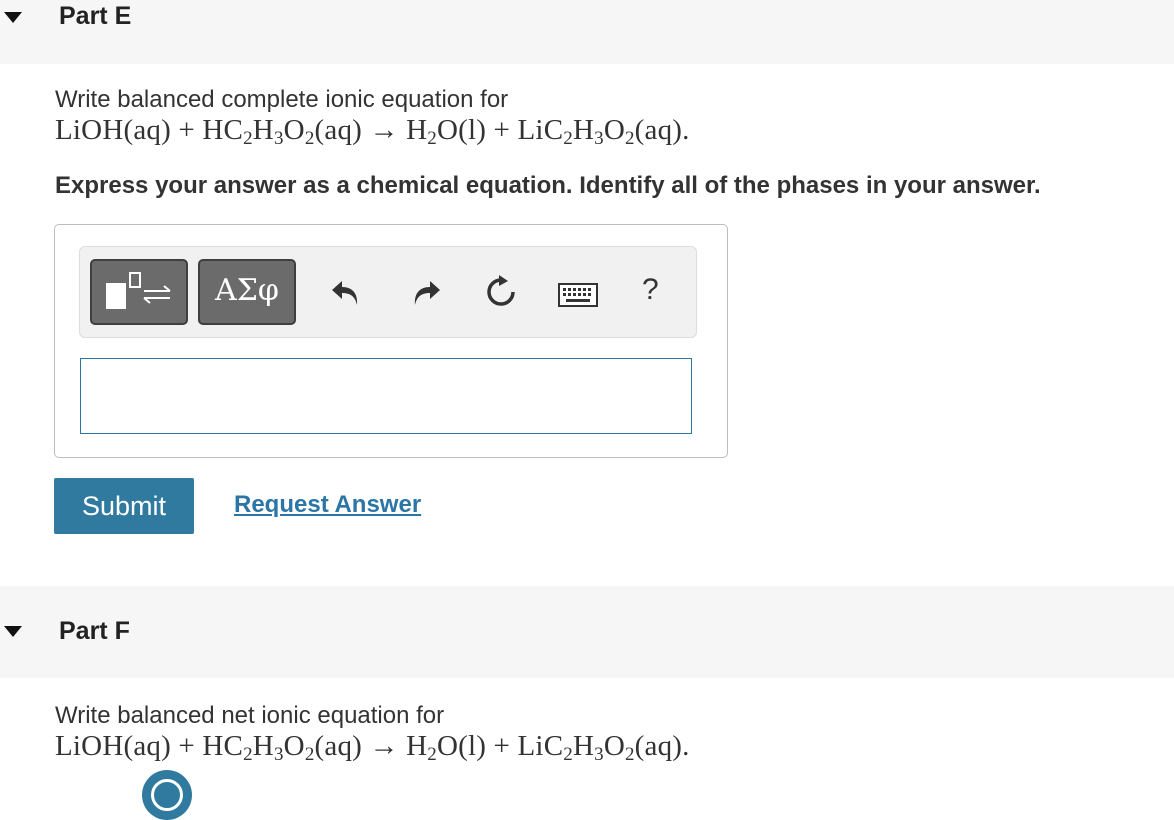  Describe the element at coordinates (650, 290) in the screenshot. I see `help-button: ?` at that location.